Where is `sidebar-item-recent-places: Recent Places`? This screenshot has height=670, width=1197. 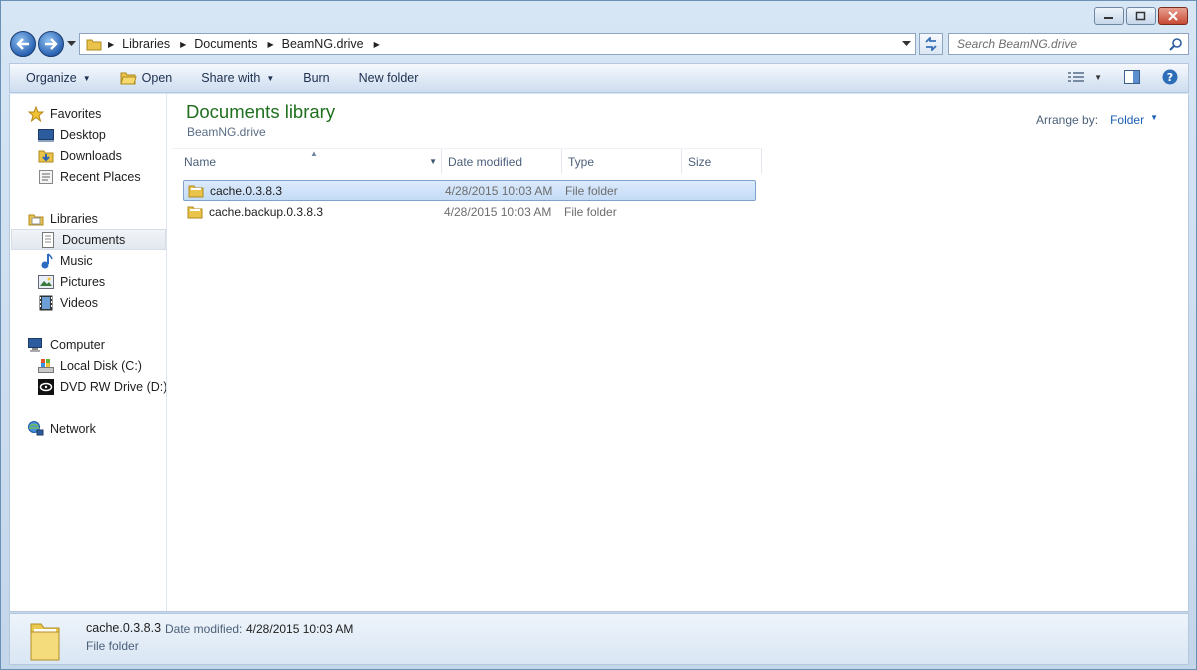 sidebar-item-recent-places: Recent Places is located at coordinates (89, 176).